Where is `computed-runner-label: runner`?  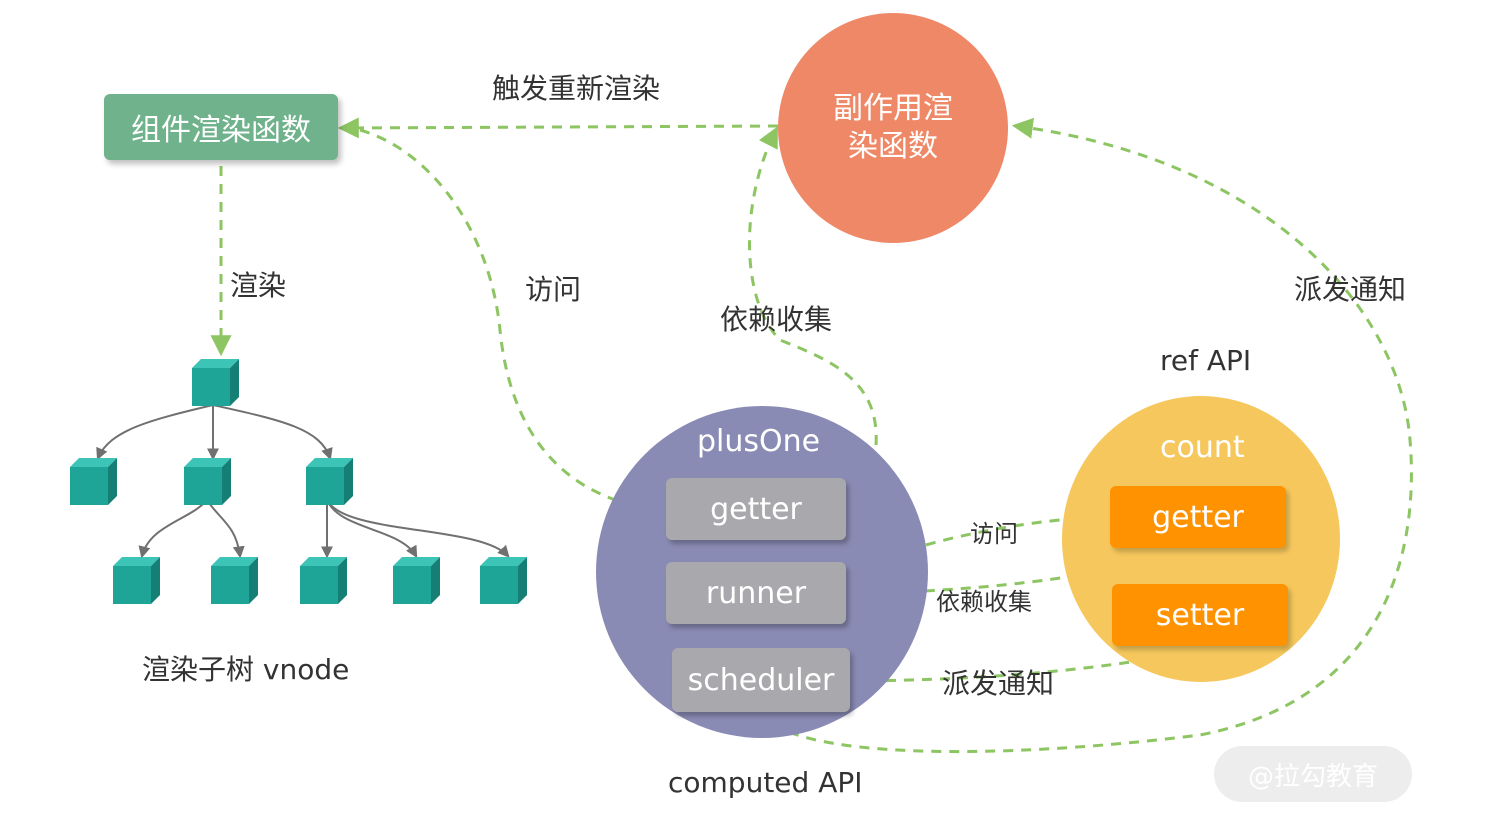
computed-runner-label: runner is located at coordinates (756, 593).